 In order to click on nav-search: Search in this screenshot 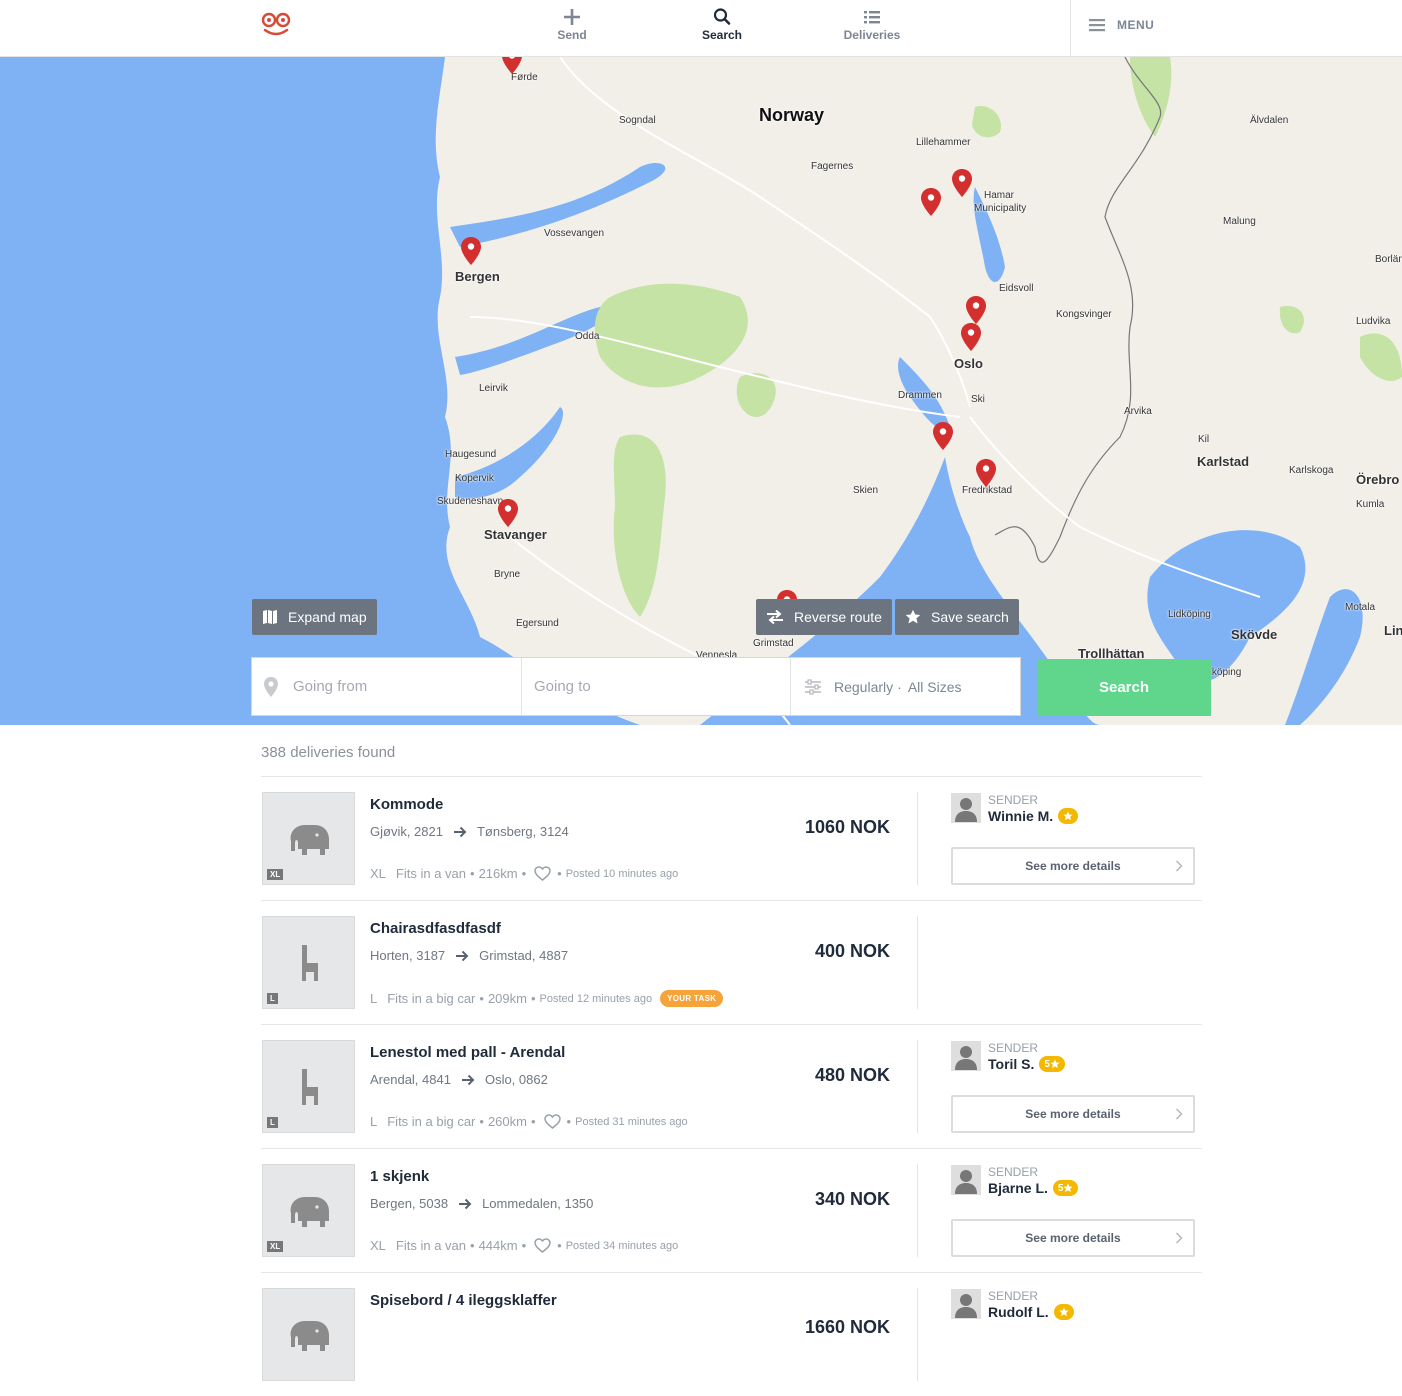, I will do `click(722, 24)`.